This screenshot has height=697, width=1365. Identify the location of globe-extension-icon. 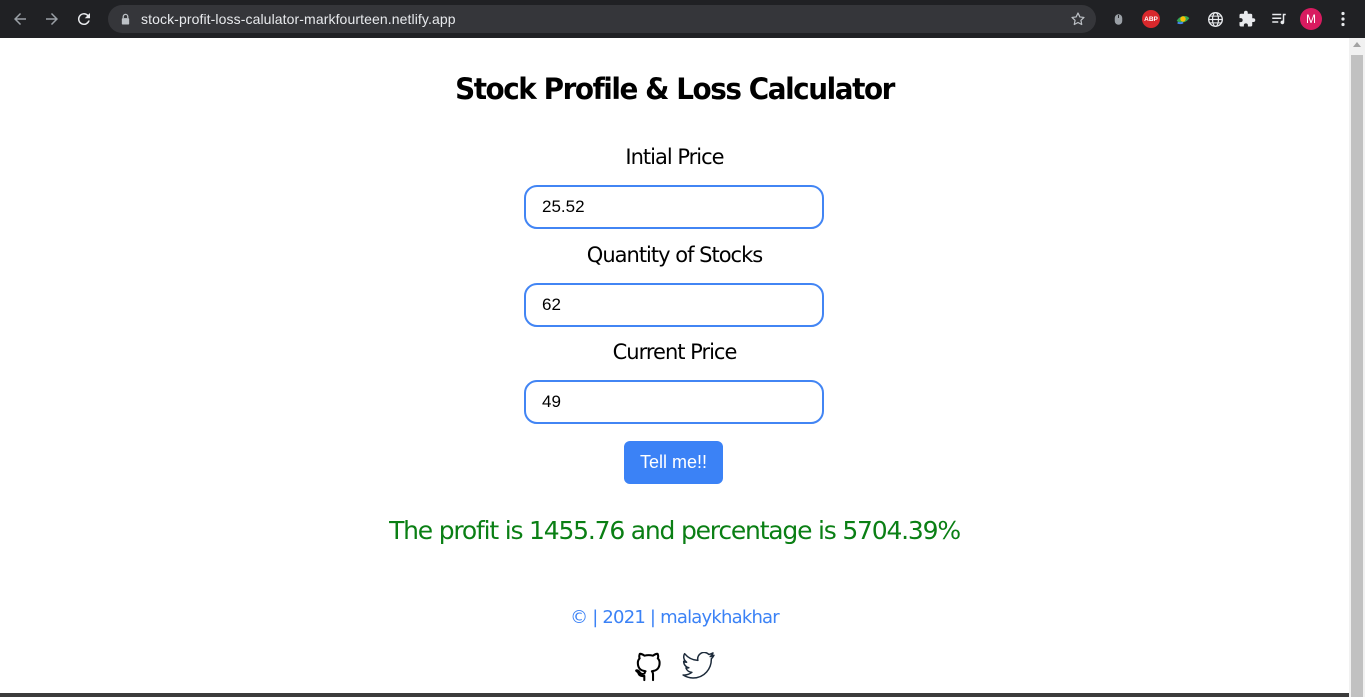
(1215, 19).